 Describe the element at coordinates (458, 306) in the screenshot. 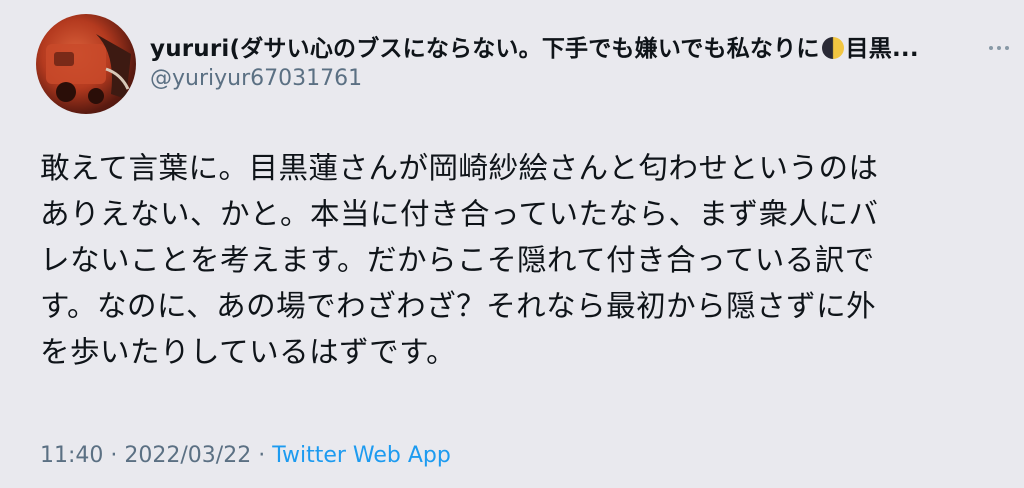

I see `tweet-line: す。なのに、あの場でわざわざ？それなら最初から隠さずに外` at that location.